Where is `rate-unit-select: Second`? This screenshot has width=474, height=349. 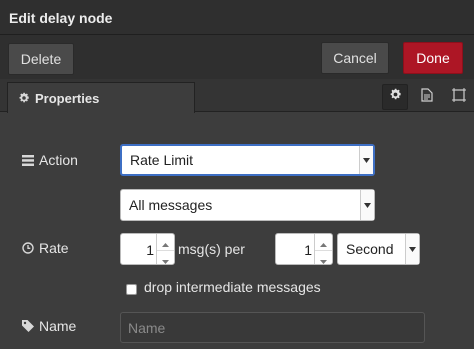 rate-unit-select: Second is located at coordinates (378, 249).